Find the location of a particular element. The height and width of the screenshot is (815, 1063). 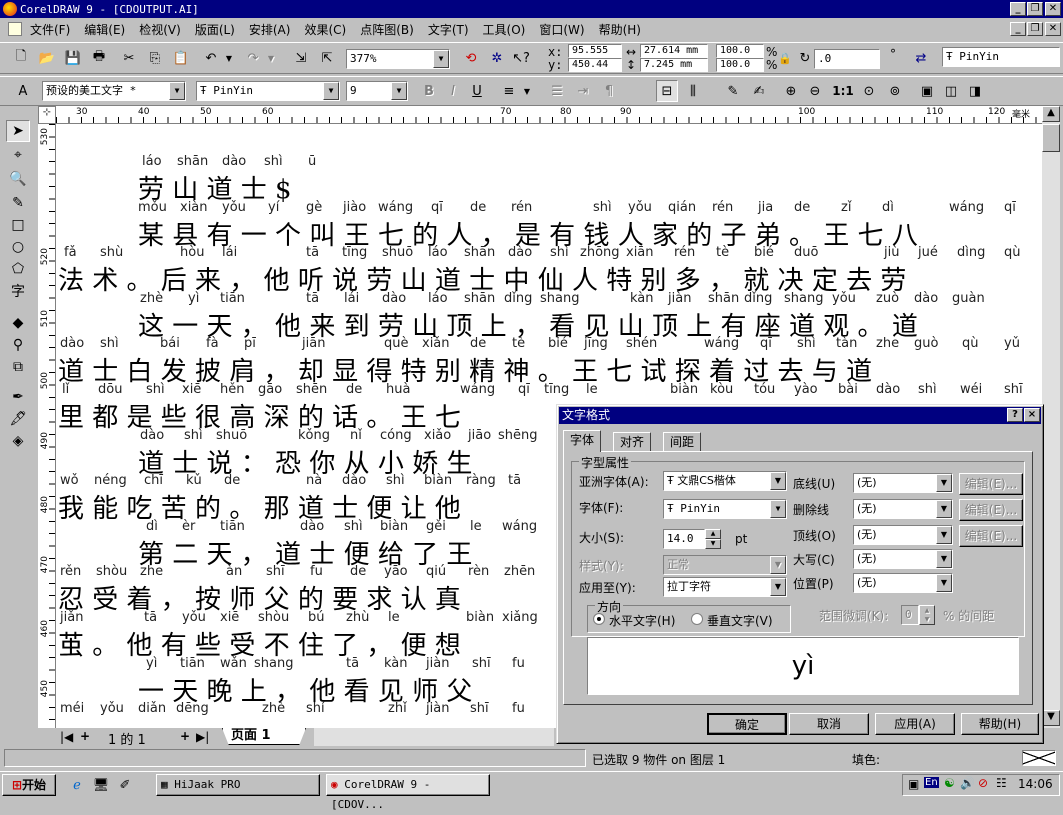

tab-align: 对齐 is located at coordinates (632, 442).